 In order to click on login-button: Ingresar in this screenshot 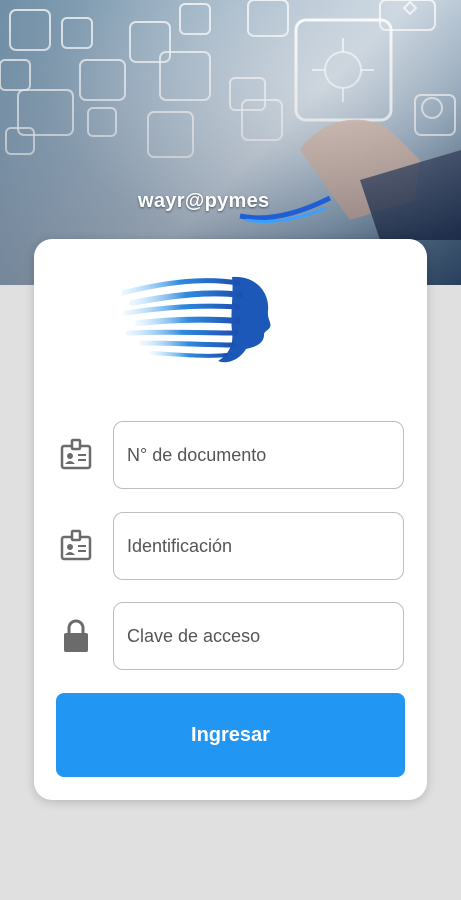, I will do `click(230, 735)`.